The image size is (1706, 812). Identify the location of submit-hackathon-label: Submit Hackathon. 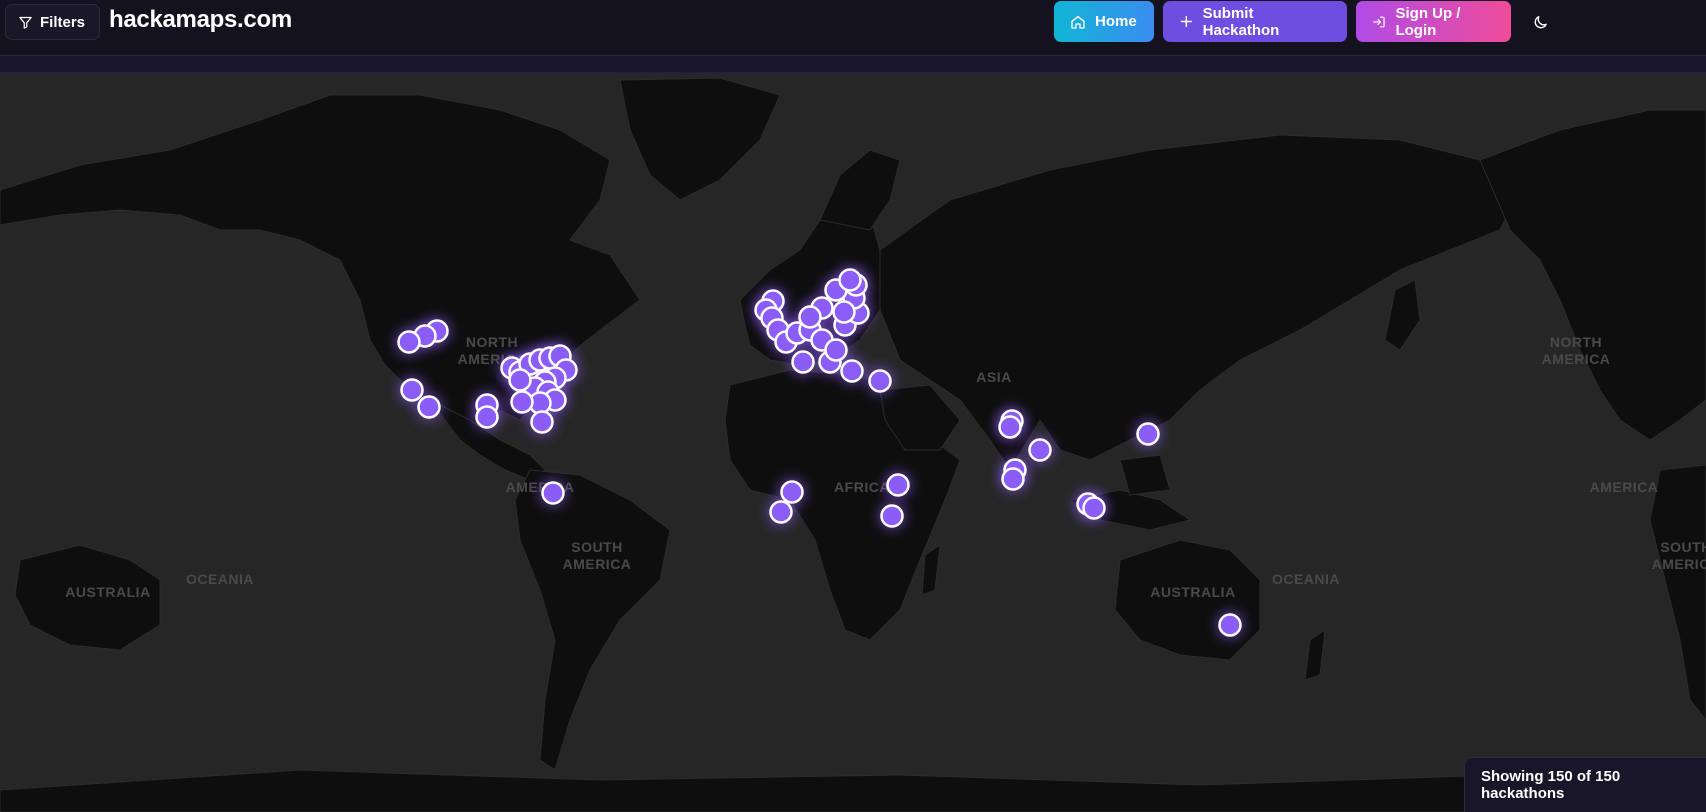
(1241, 21).